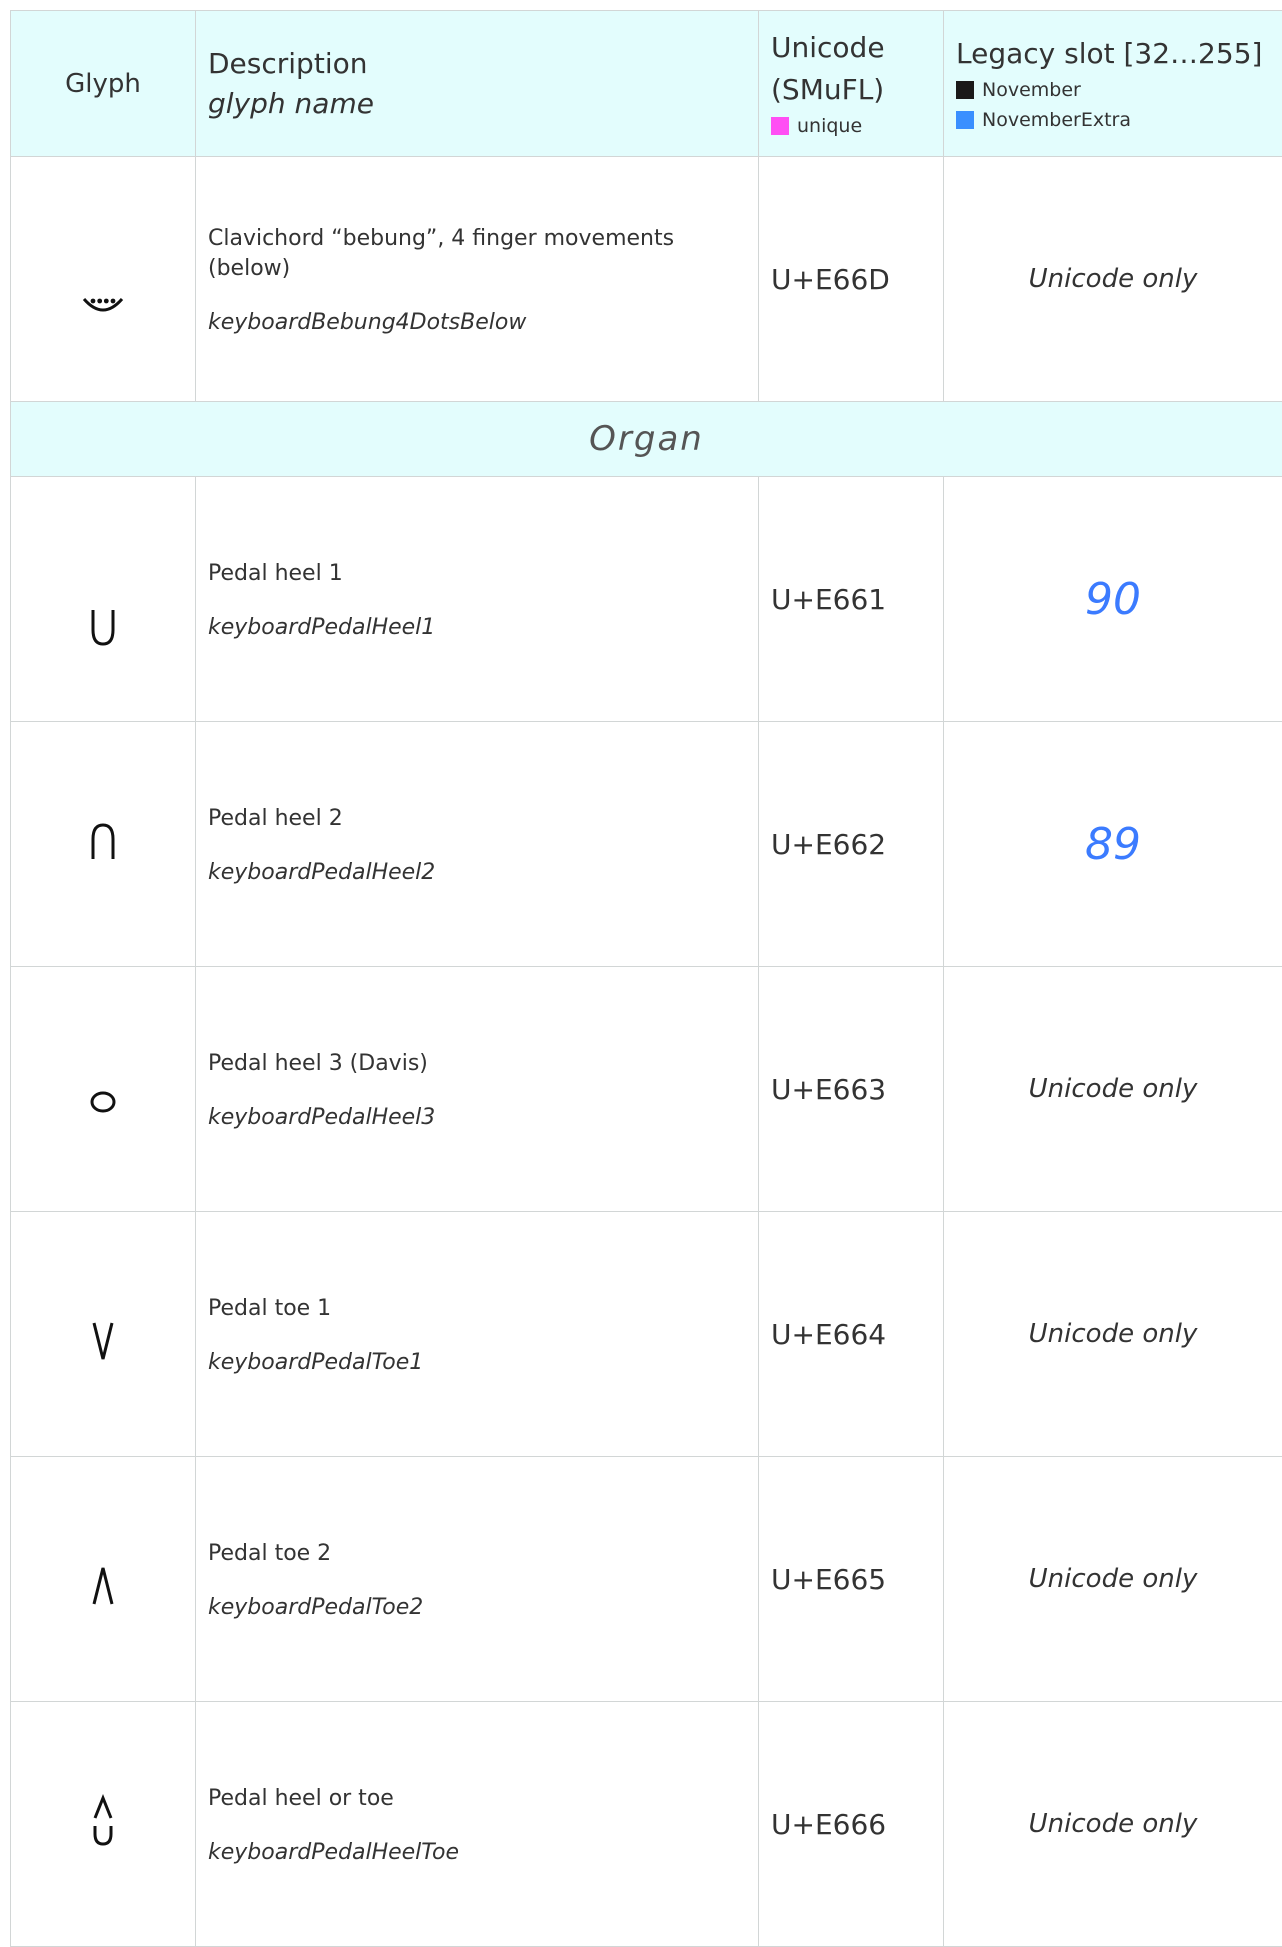 This screenshot has width=1282, height=1947. Describe the element at coordinates (103, 1102) in the screenshot. I see `pedal-heel-3-icon` at that location.